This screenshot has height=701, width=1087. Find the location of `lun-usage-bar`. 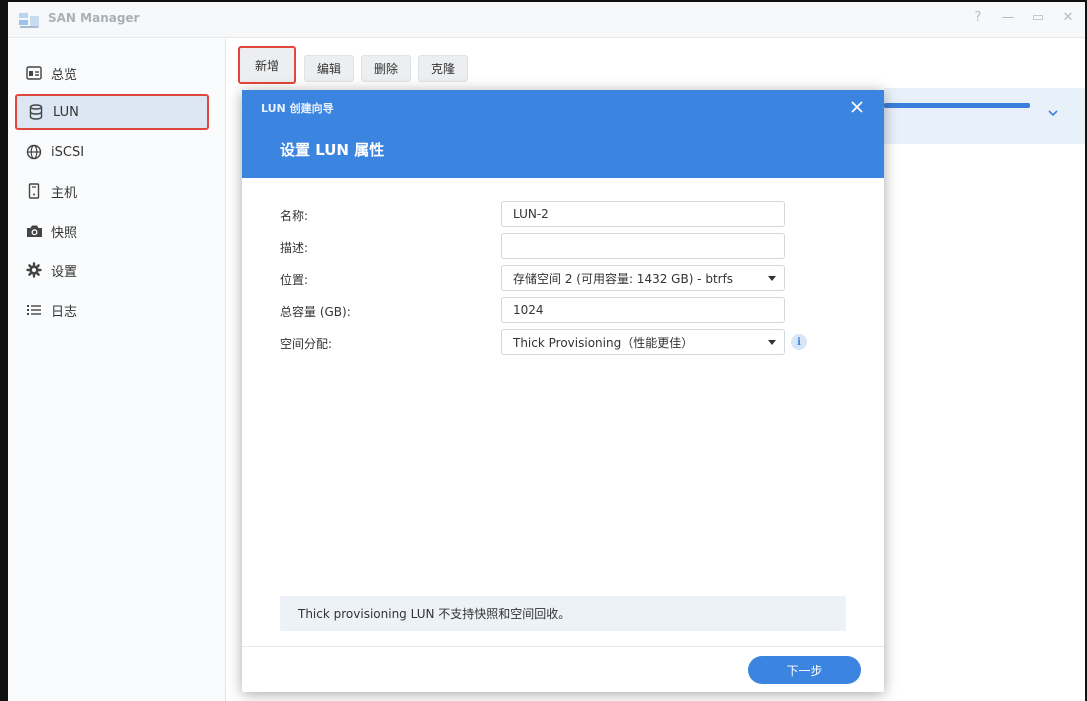

lun-usage-bar is located at coordinates (957, 105).